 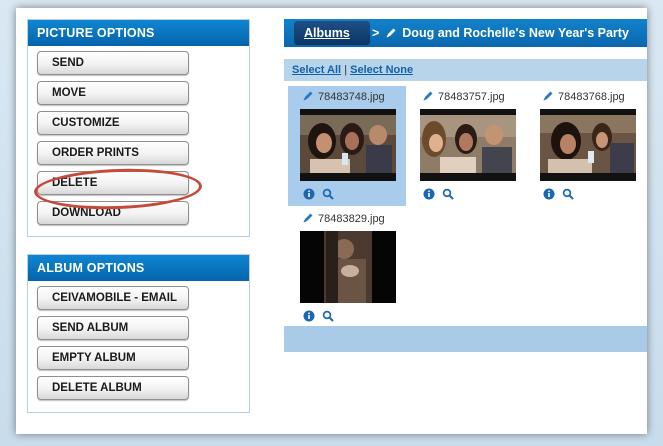 What do you see at coordinates (113, 213) in the screenshot?
I see `download-button: DOWNLOAD` at bounding box center [113, 213].